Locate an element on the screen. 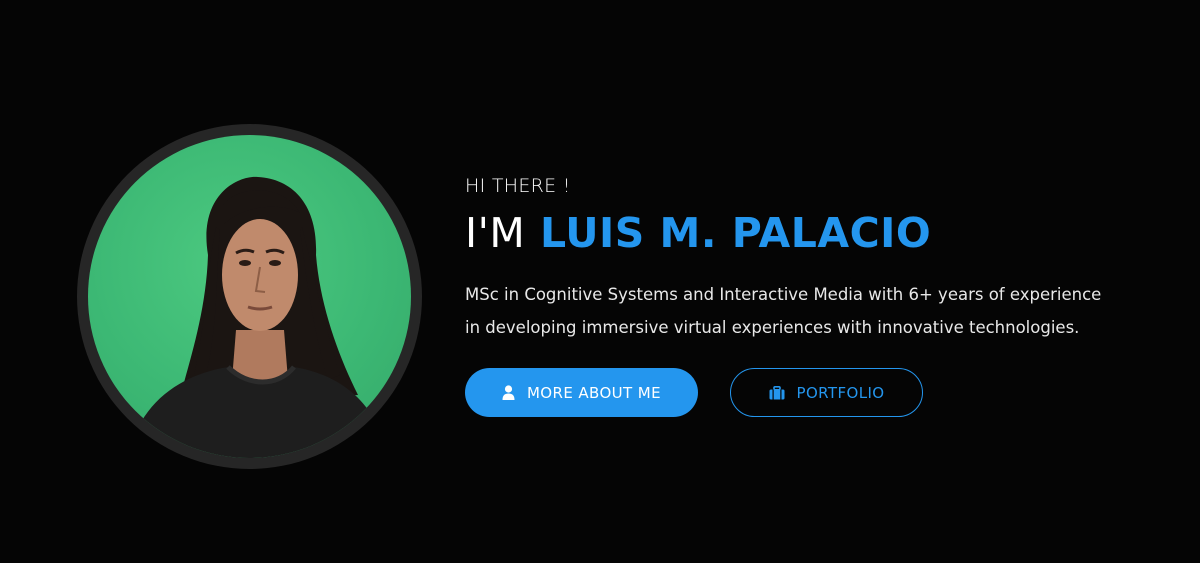 This screenshot has height=563, width=1200. portfolio-label: PORTFOLIO is located at coordinates (840, 392).